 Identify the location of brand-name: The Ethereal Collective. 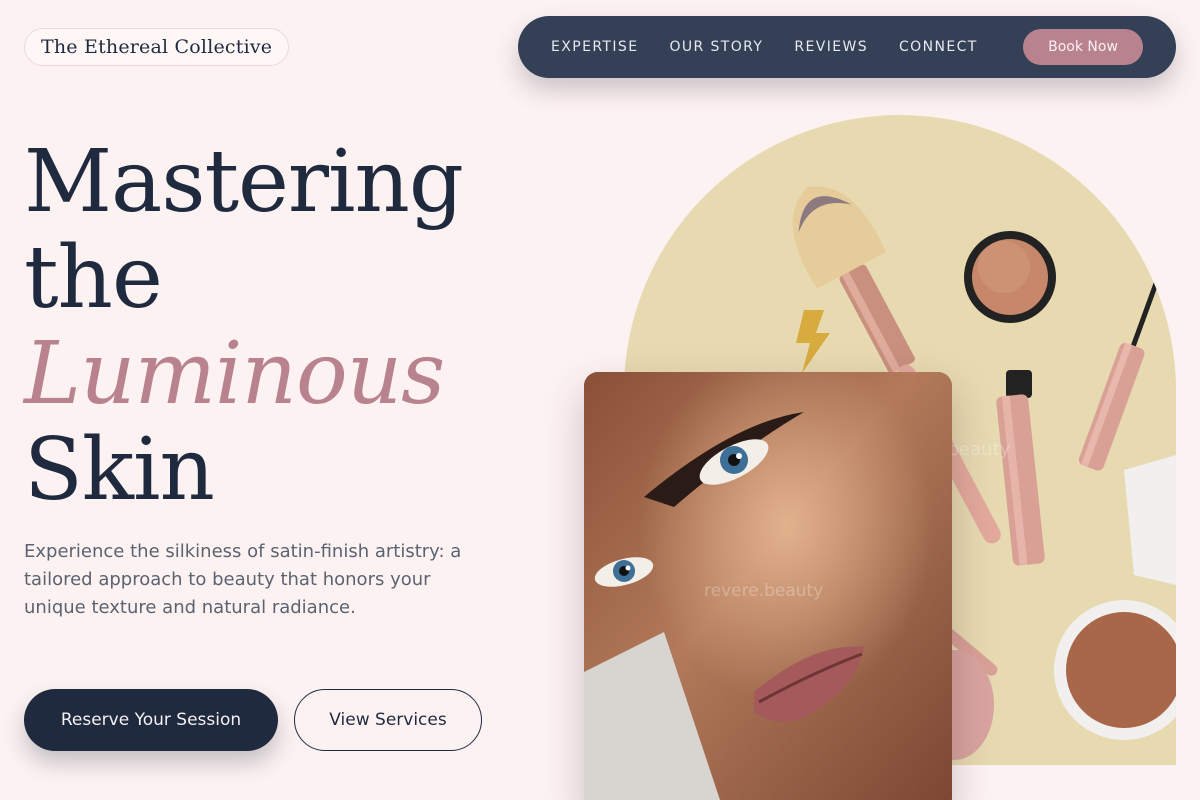
(157, 47).